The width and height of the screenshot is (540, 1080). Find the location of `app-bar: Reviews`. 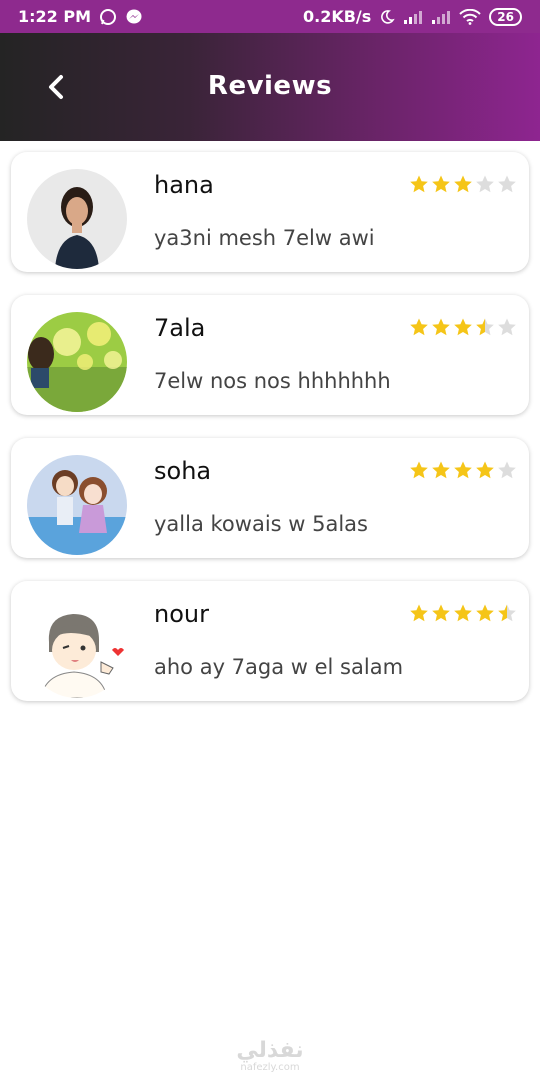

app-bar: Reviews is located at coordinates (270, 87).